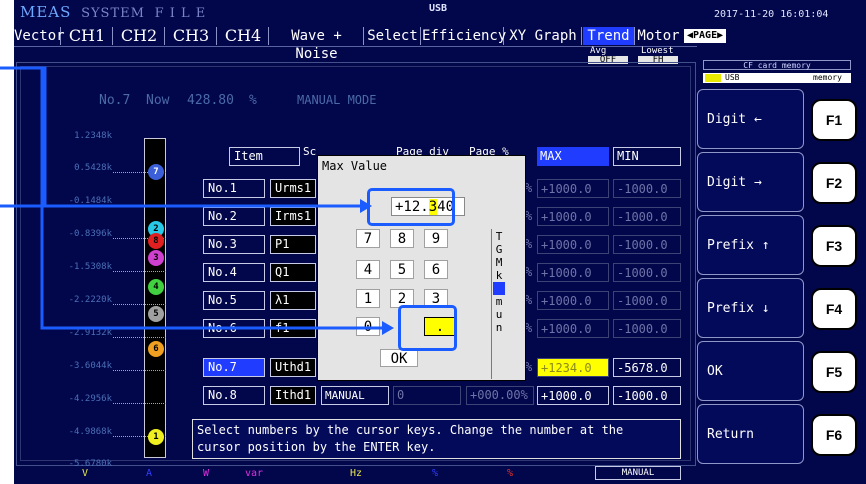 The height and width of the screenshot is (484, 866). Describe the element at coordinates (834, 435) in the screenshot. I see `f6-key: F6` at that location.